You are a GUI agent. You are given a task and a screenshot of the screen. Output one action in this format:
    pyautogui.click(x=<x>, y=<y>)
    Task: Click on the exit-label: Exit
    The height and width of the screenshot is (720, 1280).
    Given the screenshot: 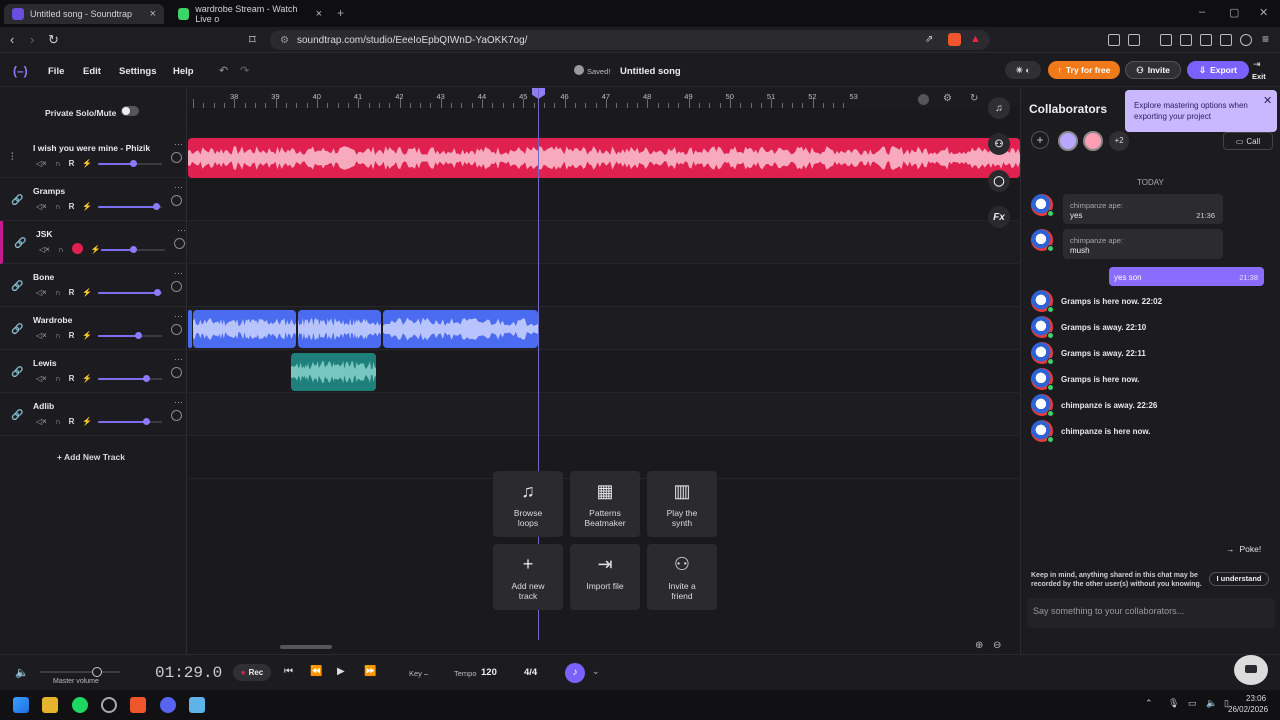 What is the action you would take?
    pyautogui.click(x=1259, y=76)
    